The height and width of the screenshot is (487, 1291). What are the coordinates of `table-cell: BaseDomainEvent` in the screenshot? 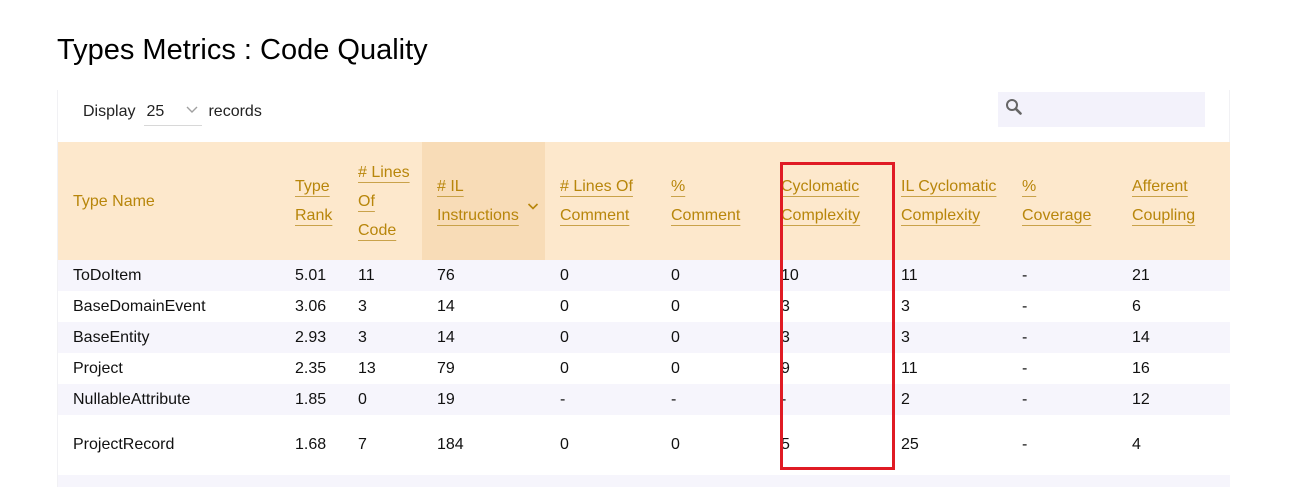 It's located at (169, 306).